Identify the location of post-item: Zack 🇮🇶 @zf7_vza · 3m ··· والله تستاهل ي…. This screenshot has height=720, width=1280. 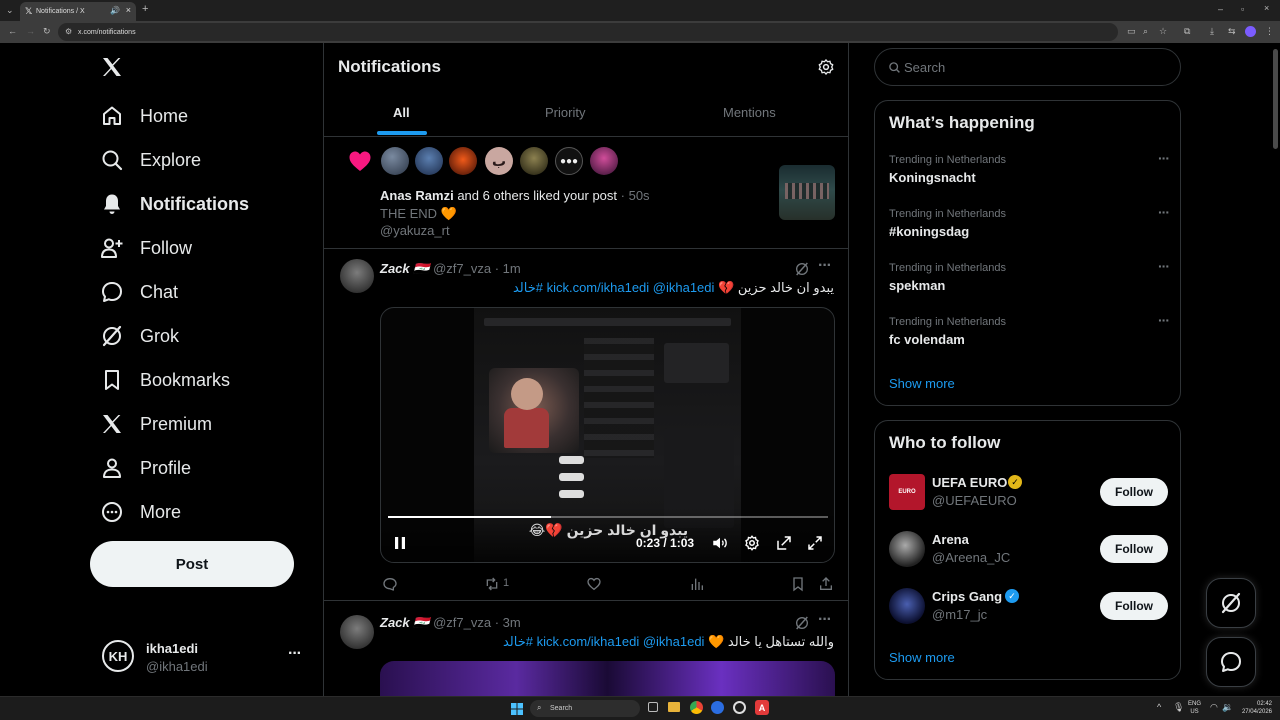
(586, 648).